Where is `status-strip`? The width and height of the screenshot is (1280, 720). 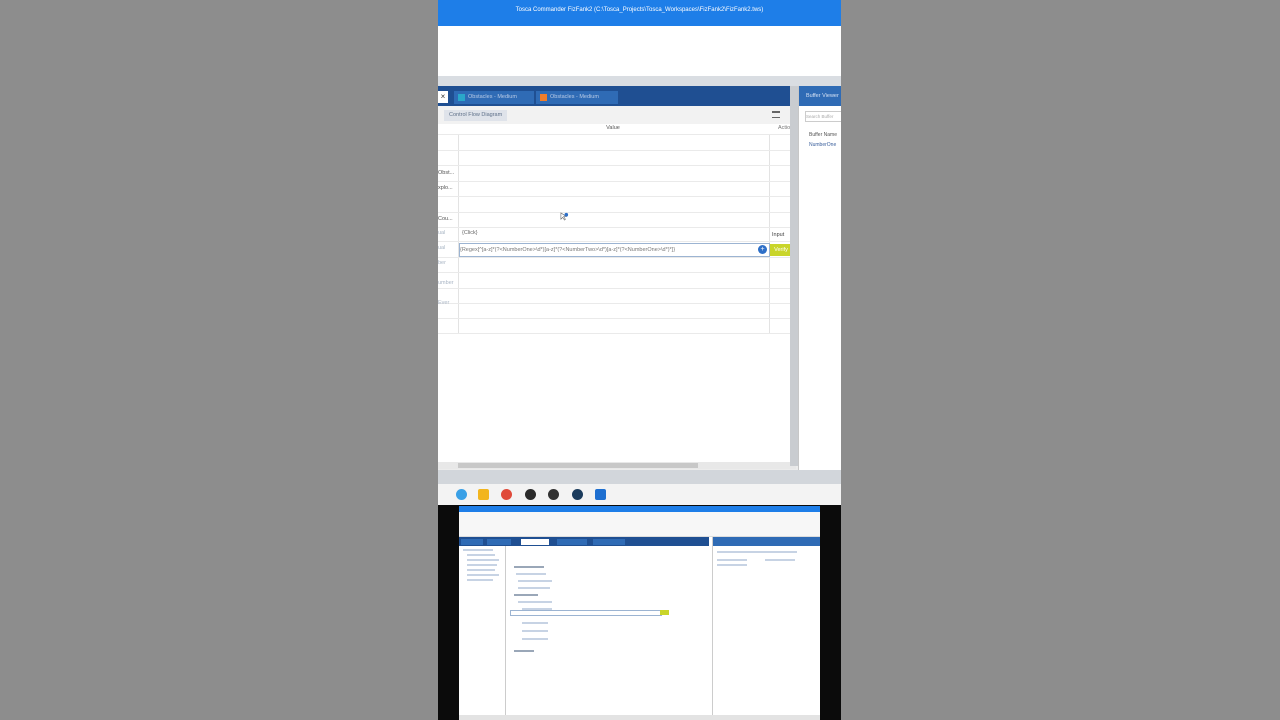
status-strip is located at coordinates (639, 477).